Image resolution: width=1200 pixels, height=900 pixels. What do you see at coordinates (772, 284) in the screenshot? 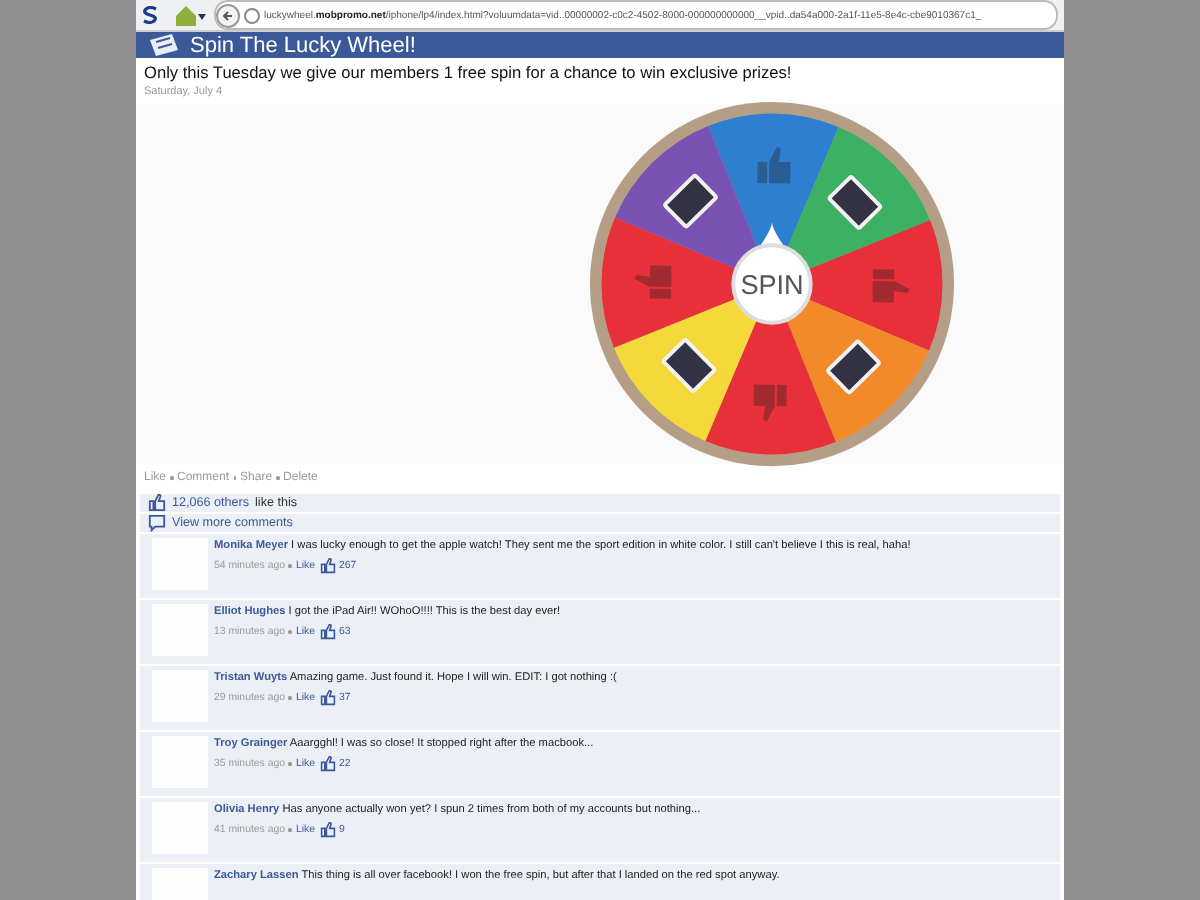
I see `prize-wheel-drawing` at bounding box center [772, 284].